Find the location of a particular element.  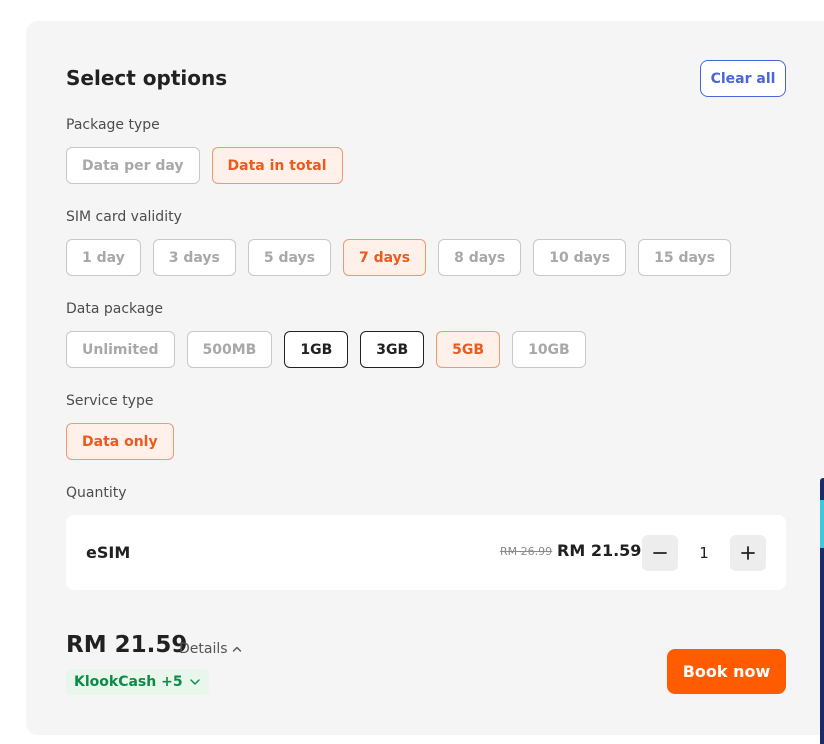

plus-icon is located at coordinates (748, 553).